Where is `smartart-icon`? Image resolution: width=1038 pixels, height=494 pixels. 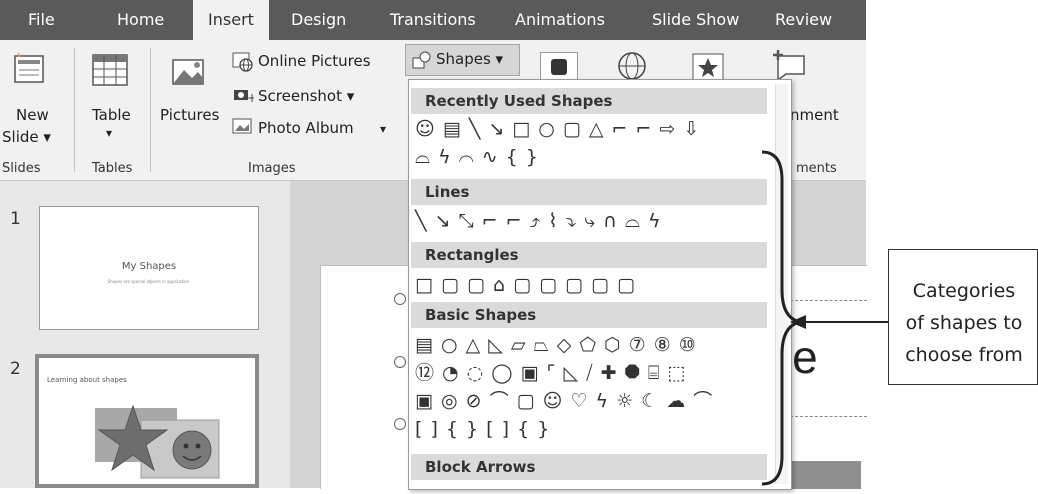
smartart-icon is located at coordinates (559, 67).